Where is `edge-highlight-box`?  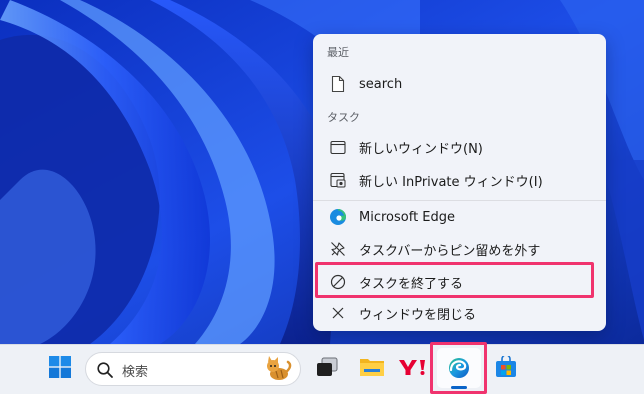 edge-highlight-box is located at coordinates (458, 368).